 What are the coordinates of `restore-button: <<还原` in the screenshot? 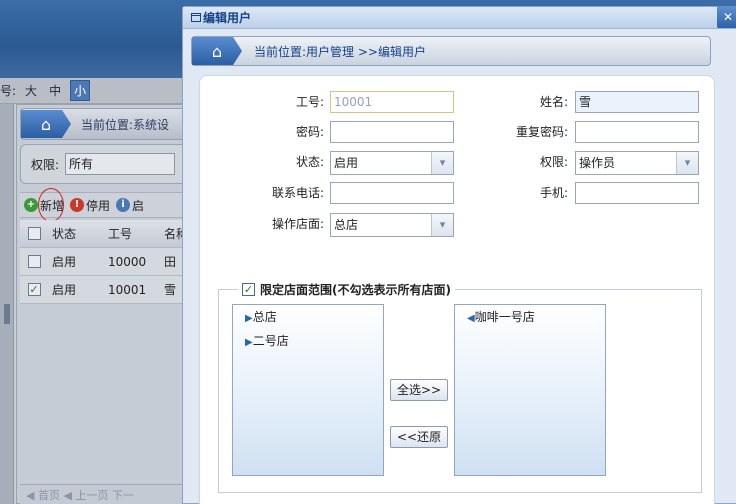 It's located at (419, 437).